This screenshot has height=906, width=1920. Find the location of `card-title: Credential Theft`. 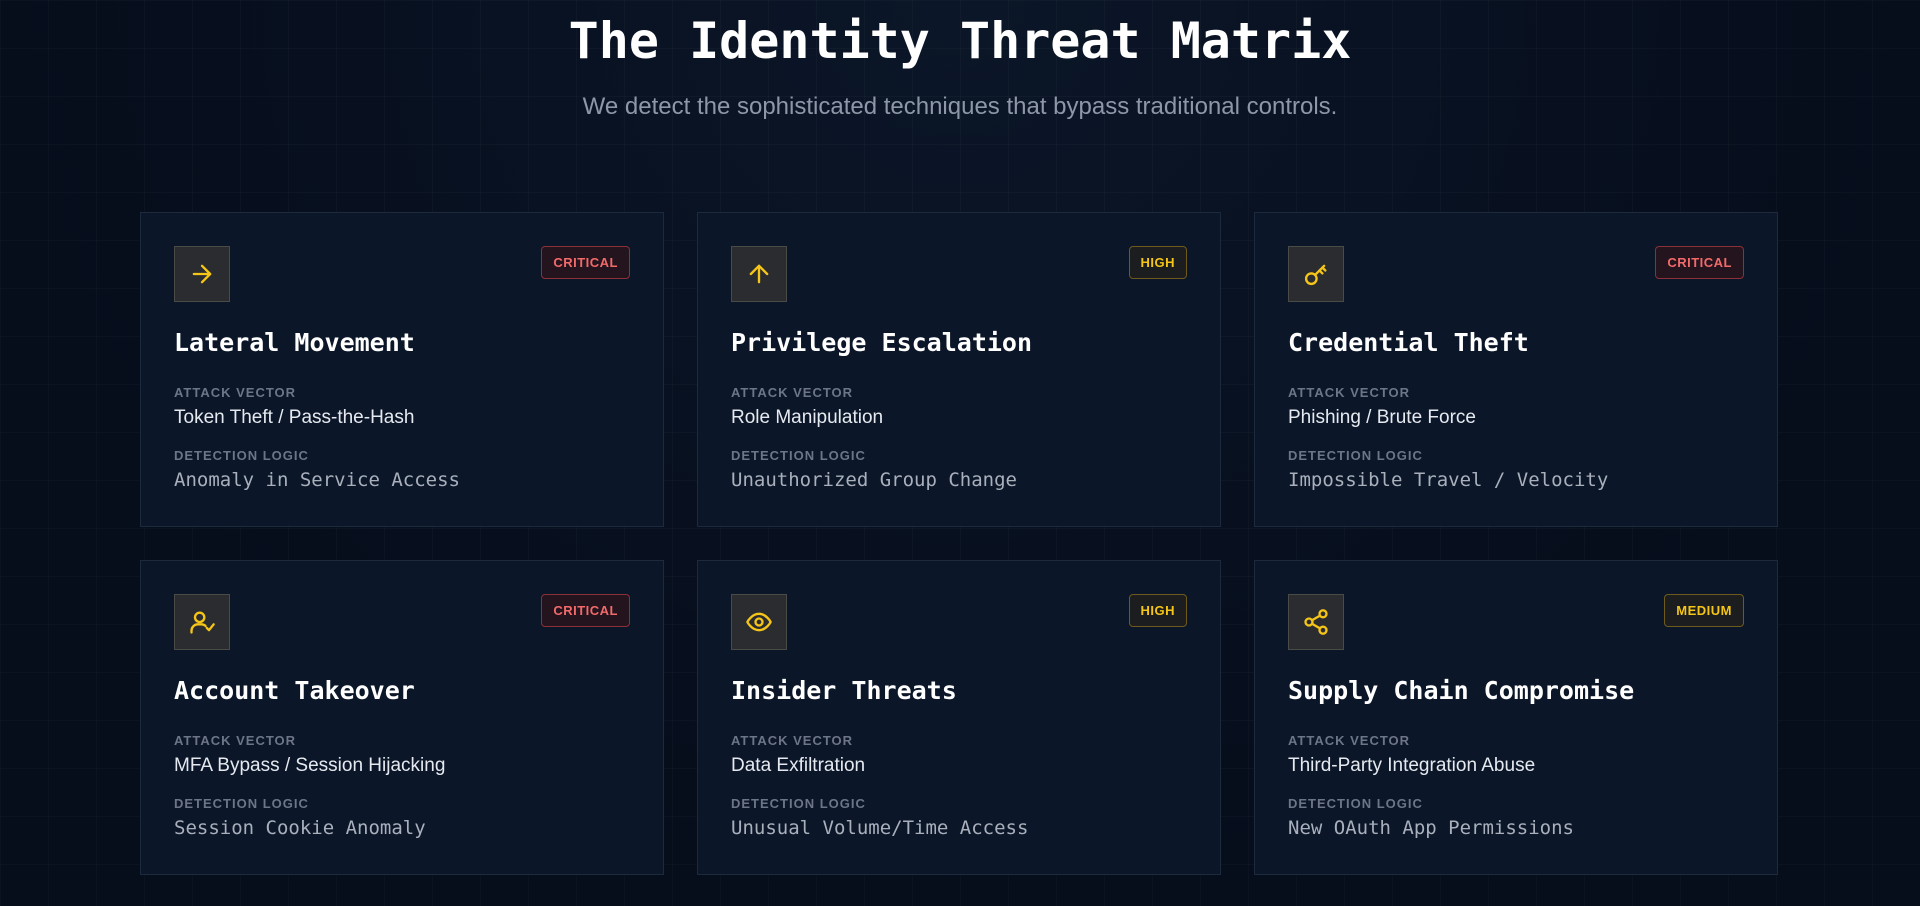

card-title: Credential Theft is located at coordinates (1408, 342).